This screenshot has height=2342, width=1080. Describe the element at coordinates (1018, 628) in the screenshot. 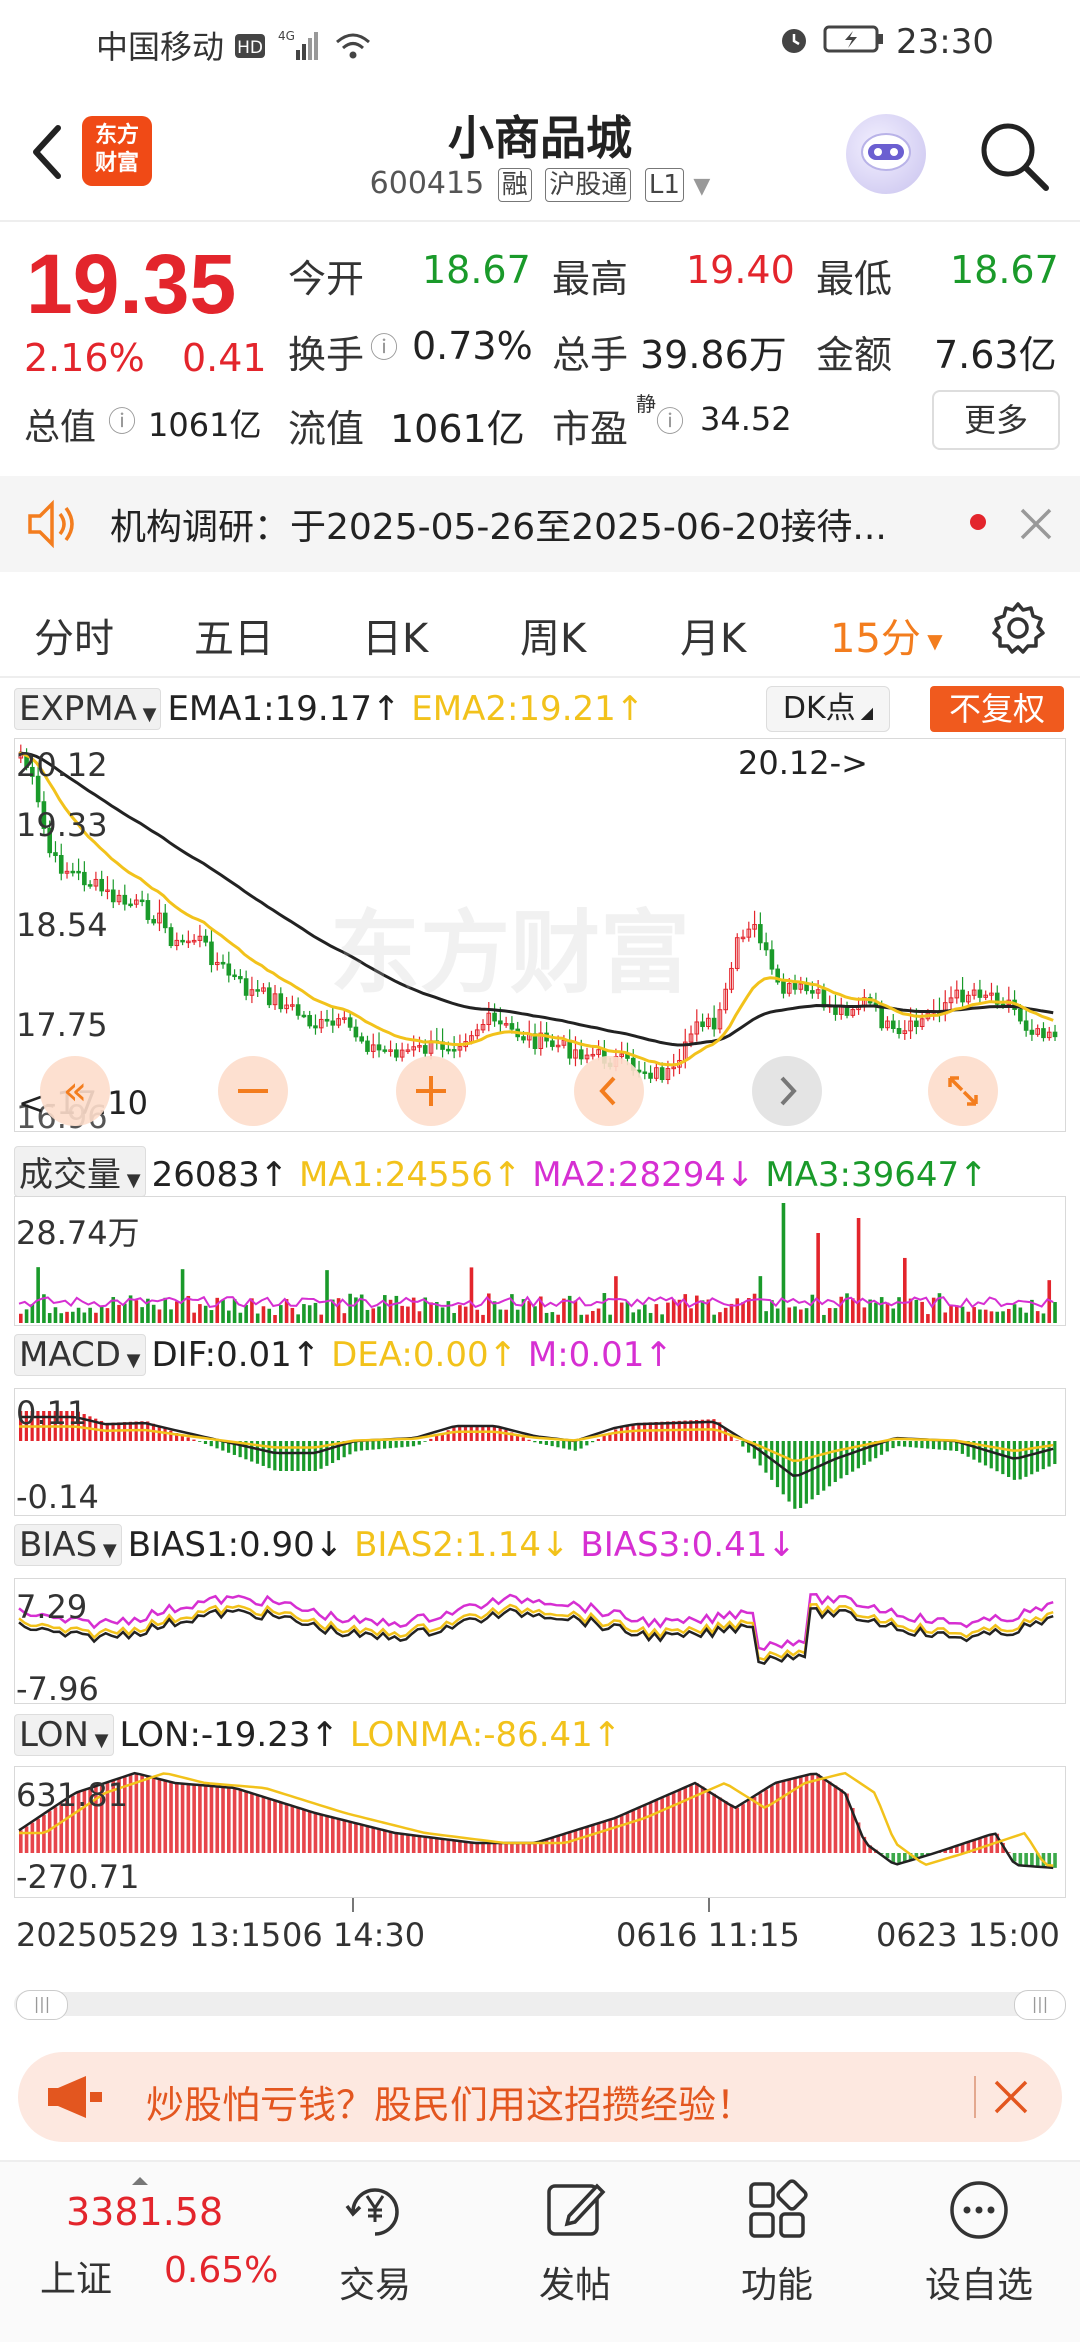

I see `settings-gear-icon` at that location.